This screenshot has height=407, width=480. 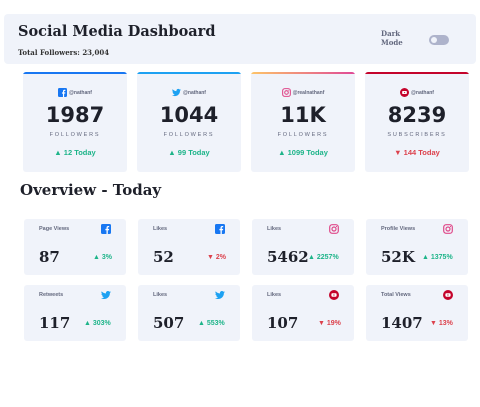 I want to click on overview-tile: Profile Views 52K ▲ 1375%, so click(x=417, y=247).